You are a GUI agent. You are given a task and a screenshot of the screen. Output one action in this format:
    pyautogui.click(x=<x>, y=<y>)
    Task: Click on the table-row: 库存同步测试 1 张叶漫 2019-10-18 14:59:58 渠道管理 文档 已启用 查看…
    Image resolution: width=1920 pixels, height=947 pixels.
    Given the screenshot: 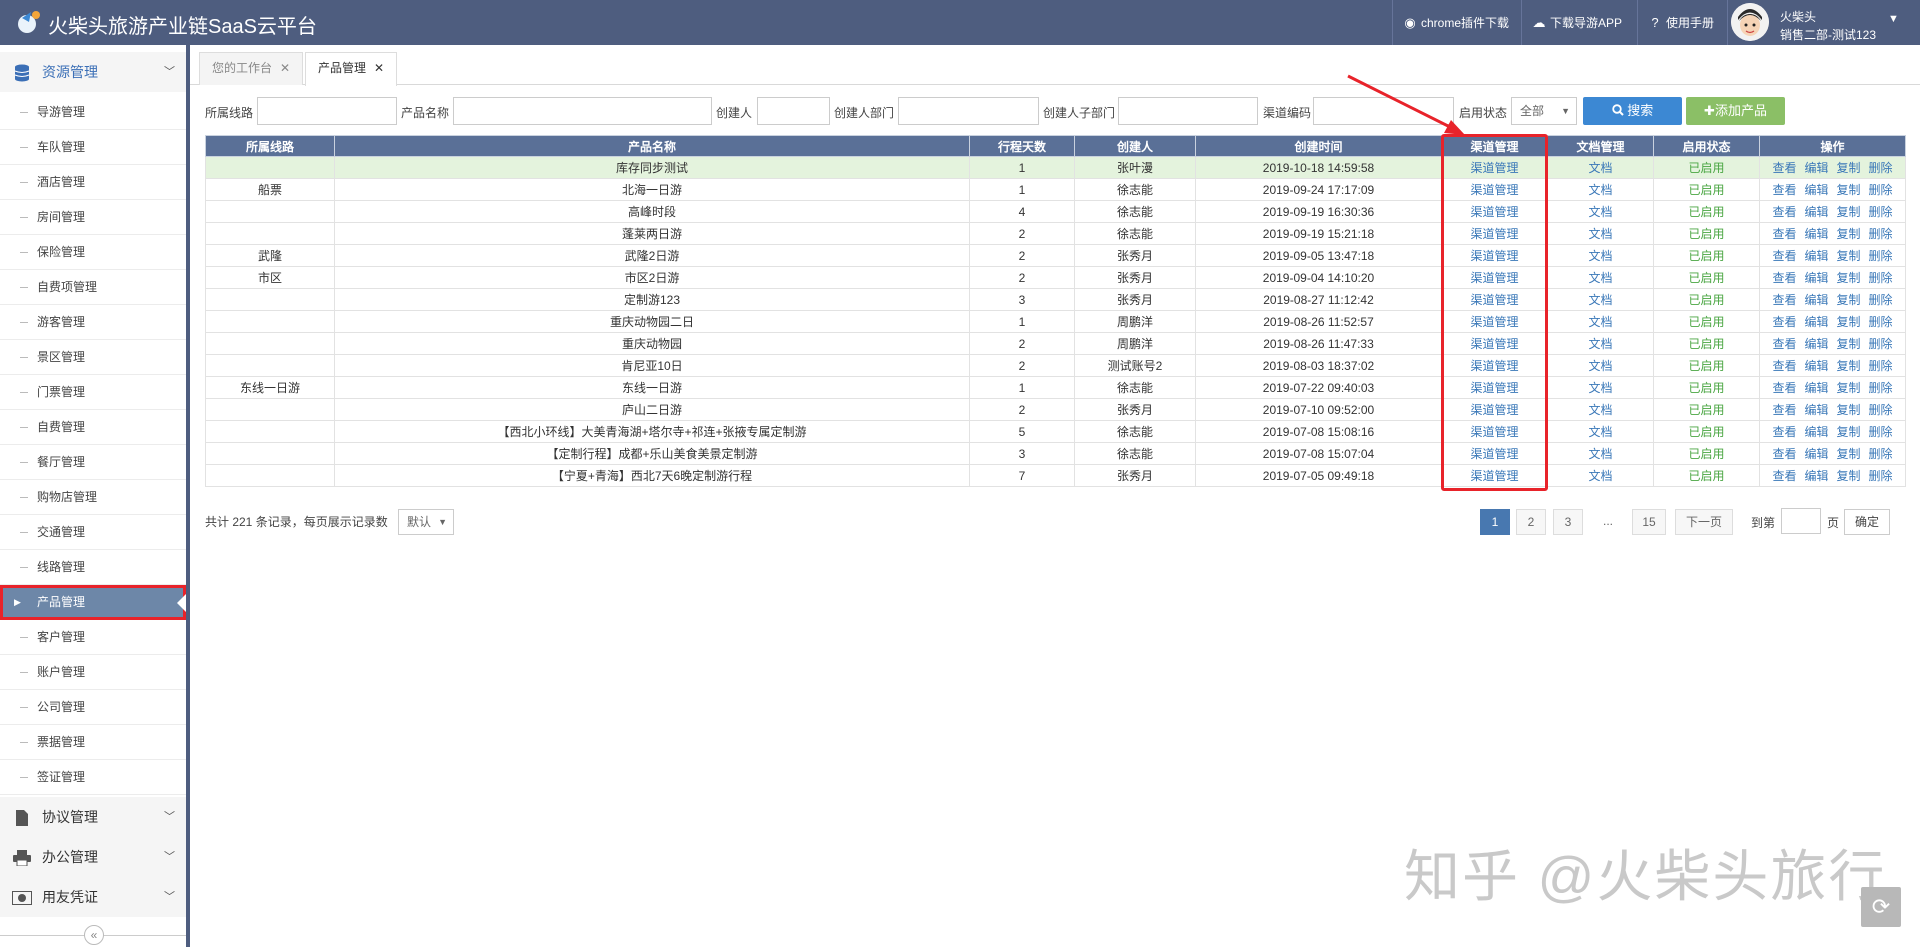 What is the action you would take?
    pyautogui.click(x=1055, y=167)
    